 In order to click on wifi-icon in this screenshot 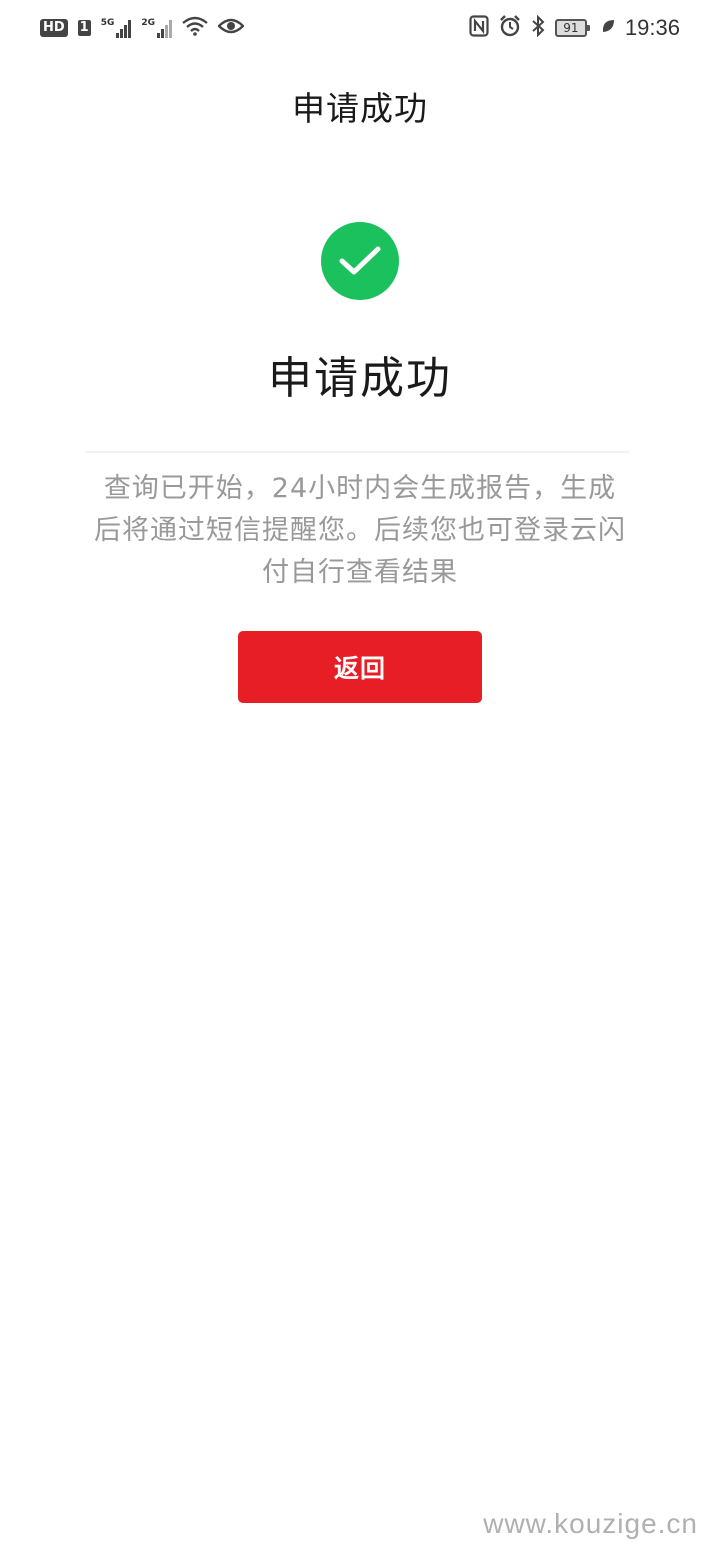, I will do `click(195, 28)`.